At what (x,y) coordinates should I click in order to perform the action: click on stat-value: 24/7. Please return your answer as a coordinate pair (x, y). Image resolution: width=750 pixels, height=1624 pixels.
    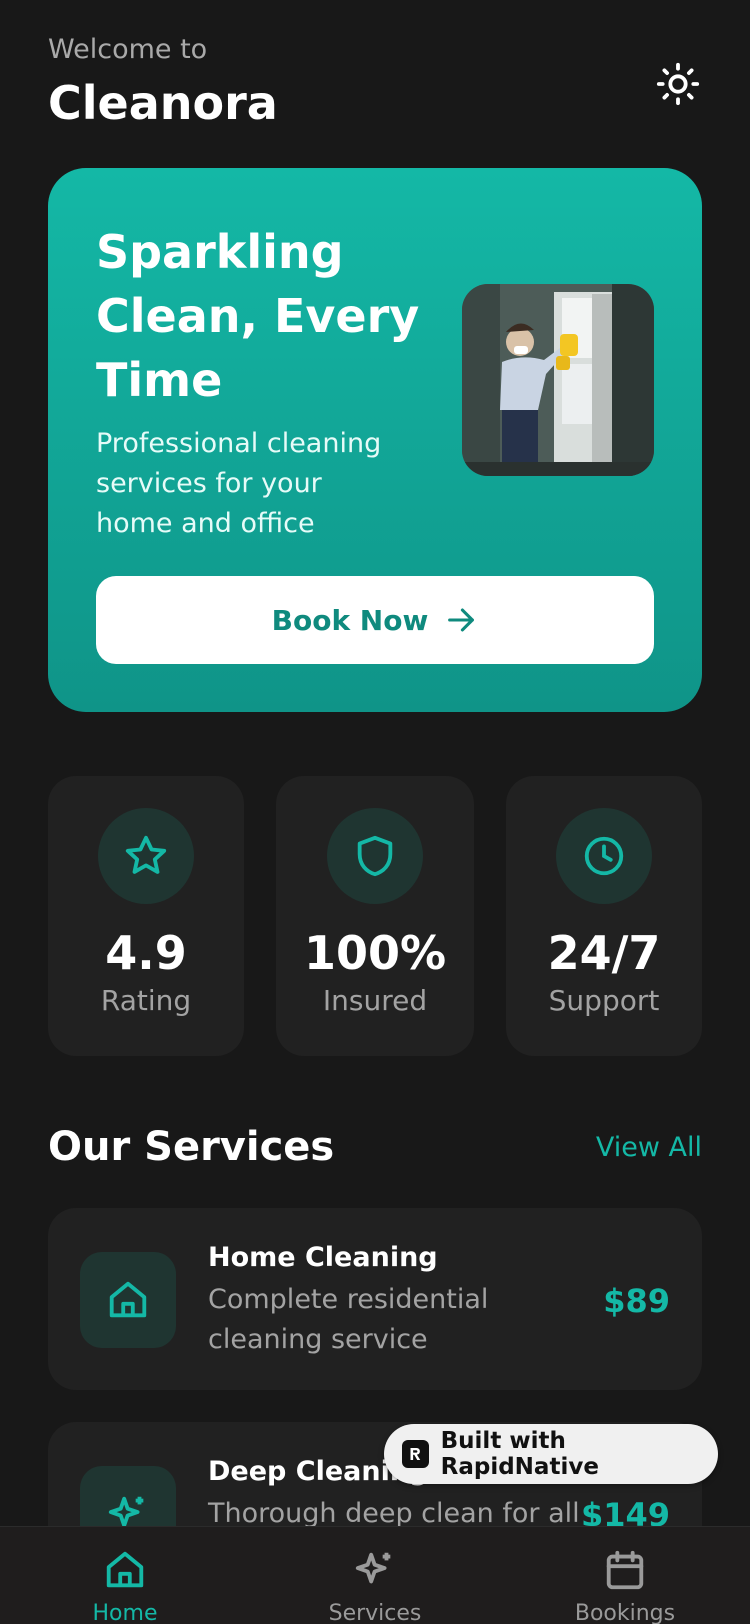
    Looking at the image, I should click on (604, 953).